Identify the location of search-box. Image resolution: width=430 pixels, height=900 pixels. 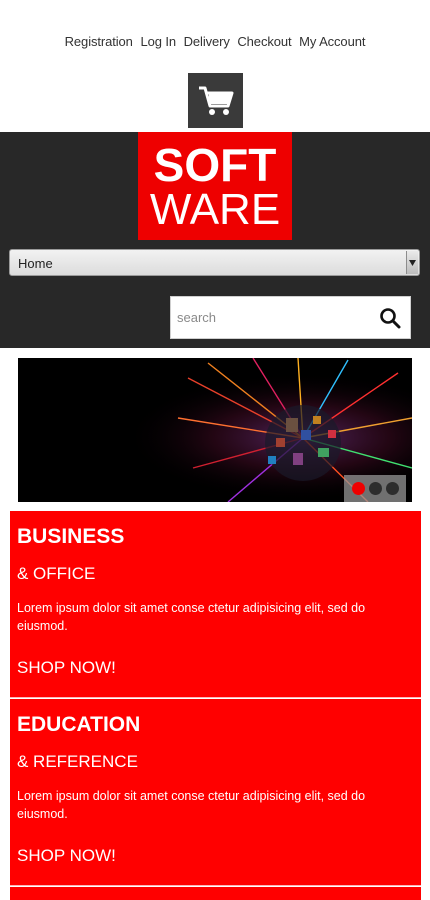
(290, 317).